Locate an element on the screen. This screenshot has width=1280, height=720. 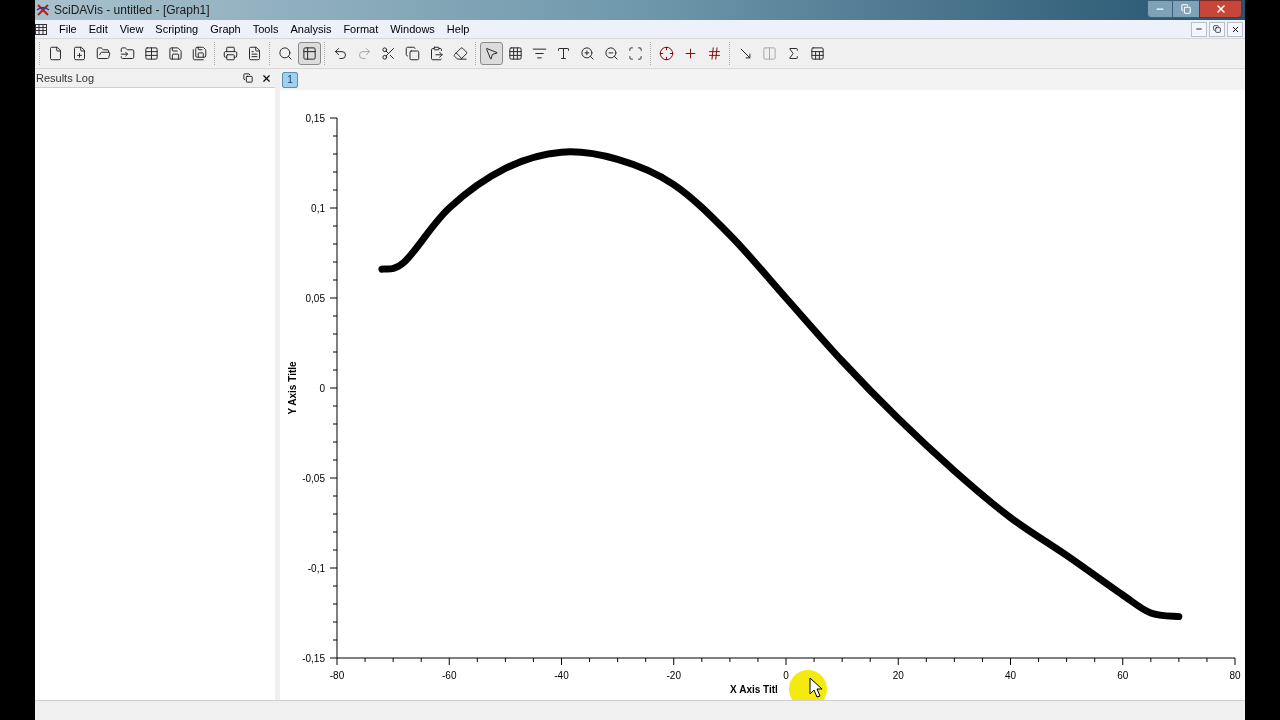
close-button is located at coordinates (1235, 29).